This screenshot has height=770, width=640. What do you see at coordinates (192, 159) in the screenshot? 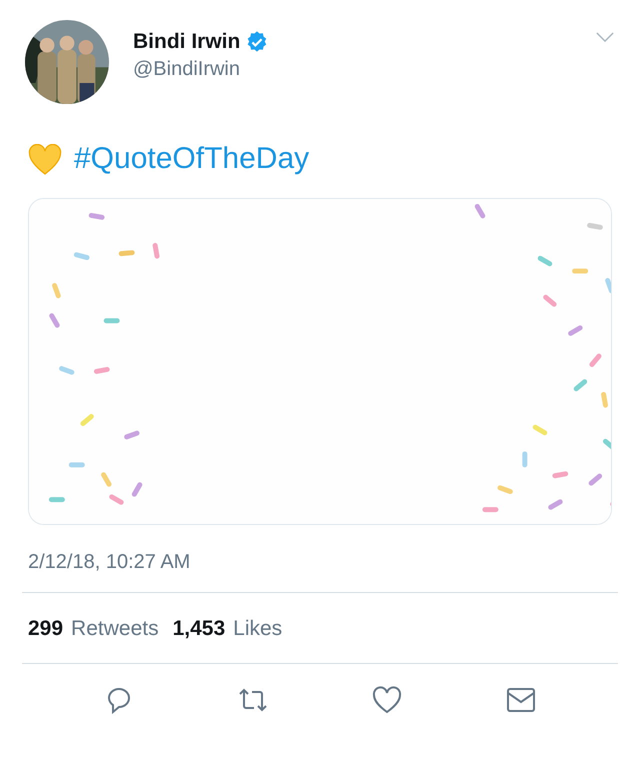
I see `hashtag-link: #QuoteOfTheDay` at bounding box center [192, 159].